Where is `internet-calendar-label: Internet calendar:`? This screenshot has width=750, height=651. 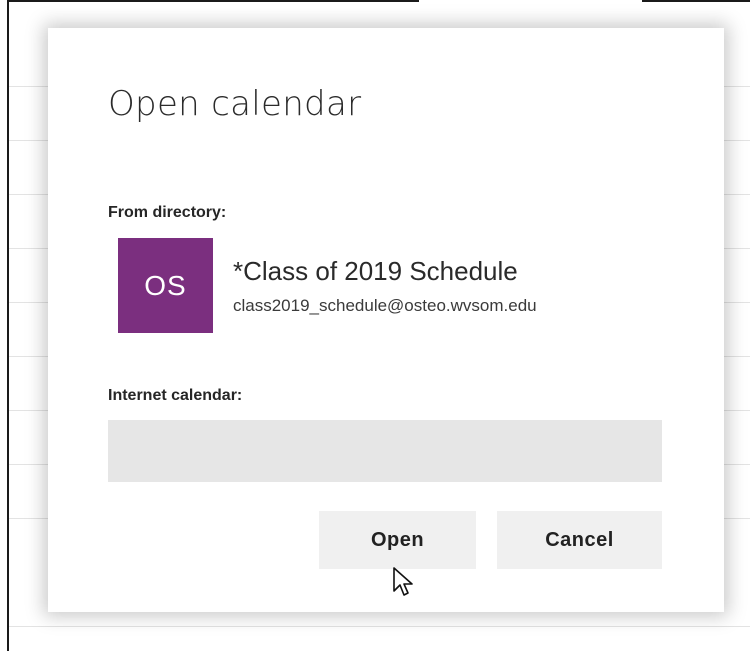 internet-calendar-label: Internet calendar: is located at coordinates (175, 395).